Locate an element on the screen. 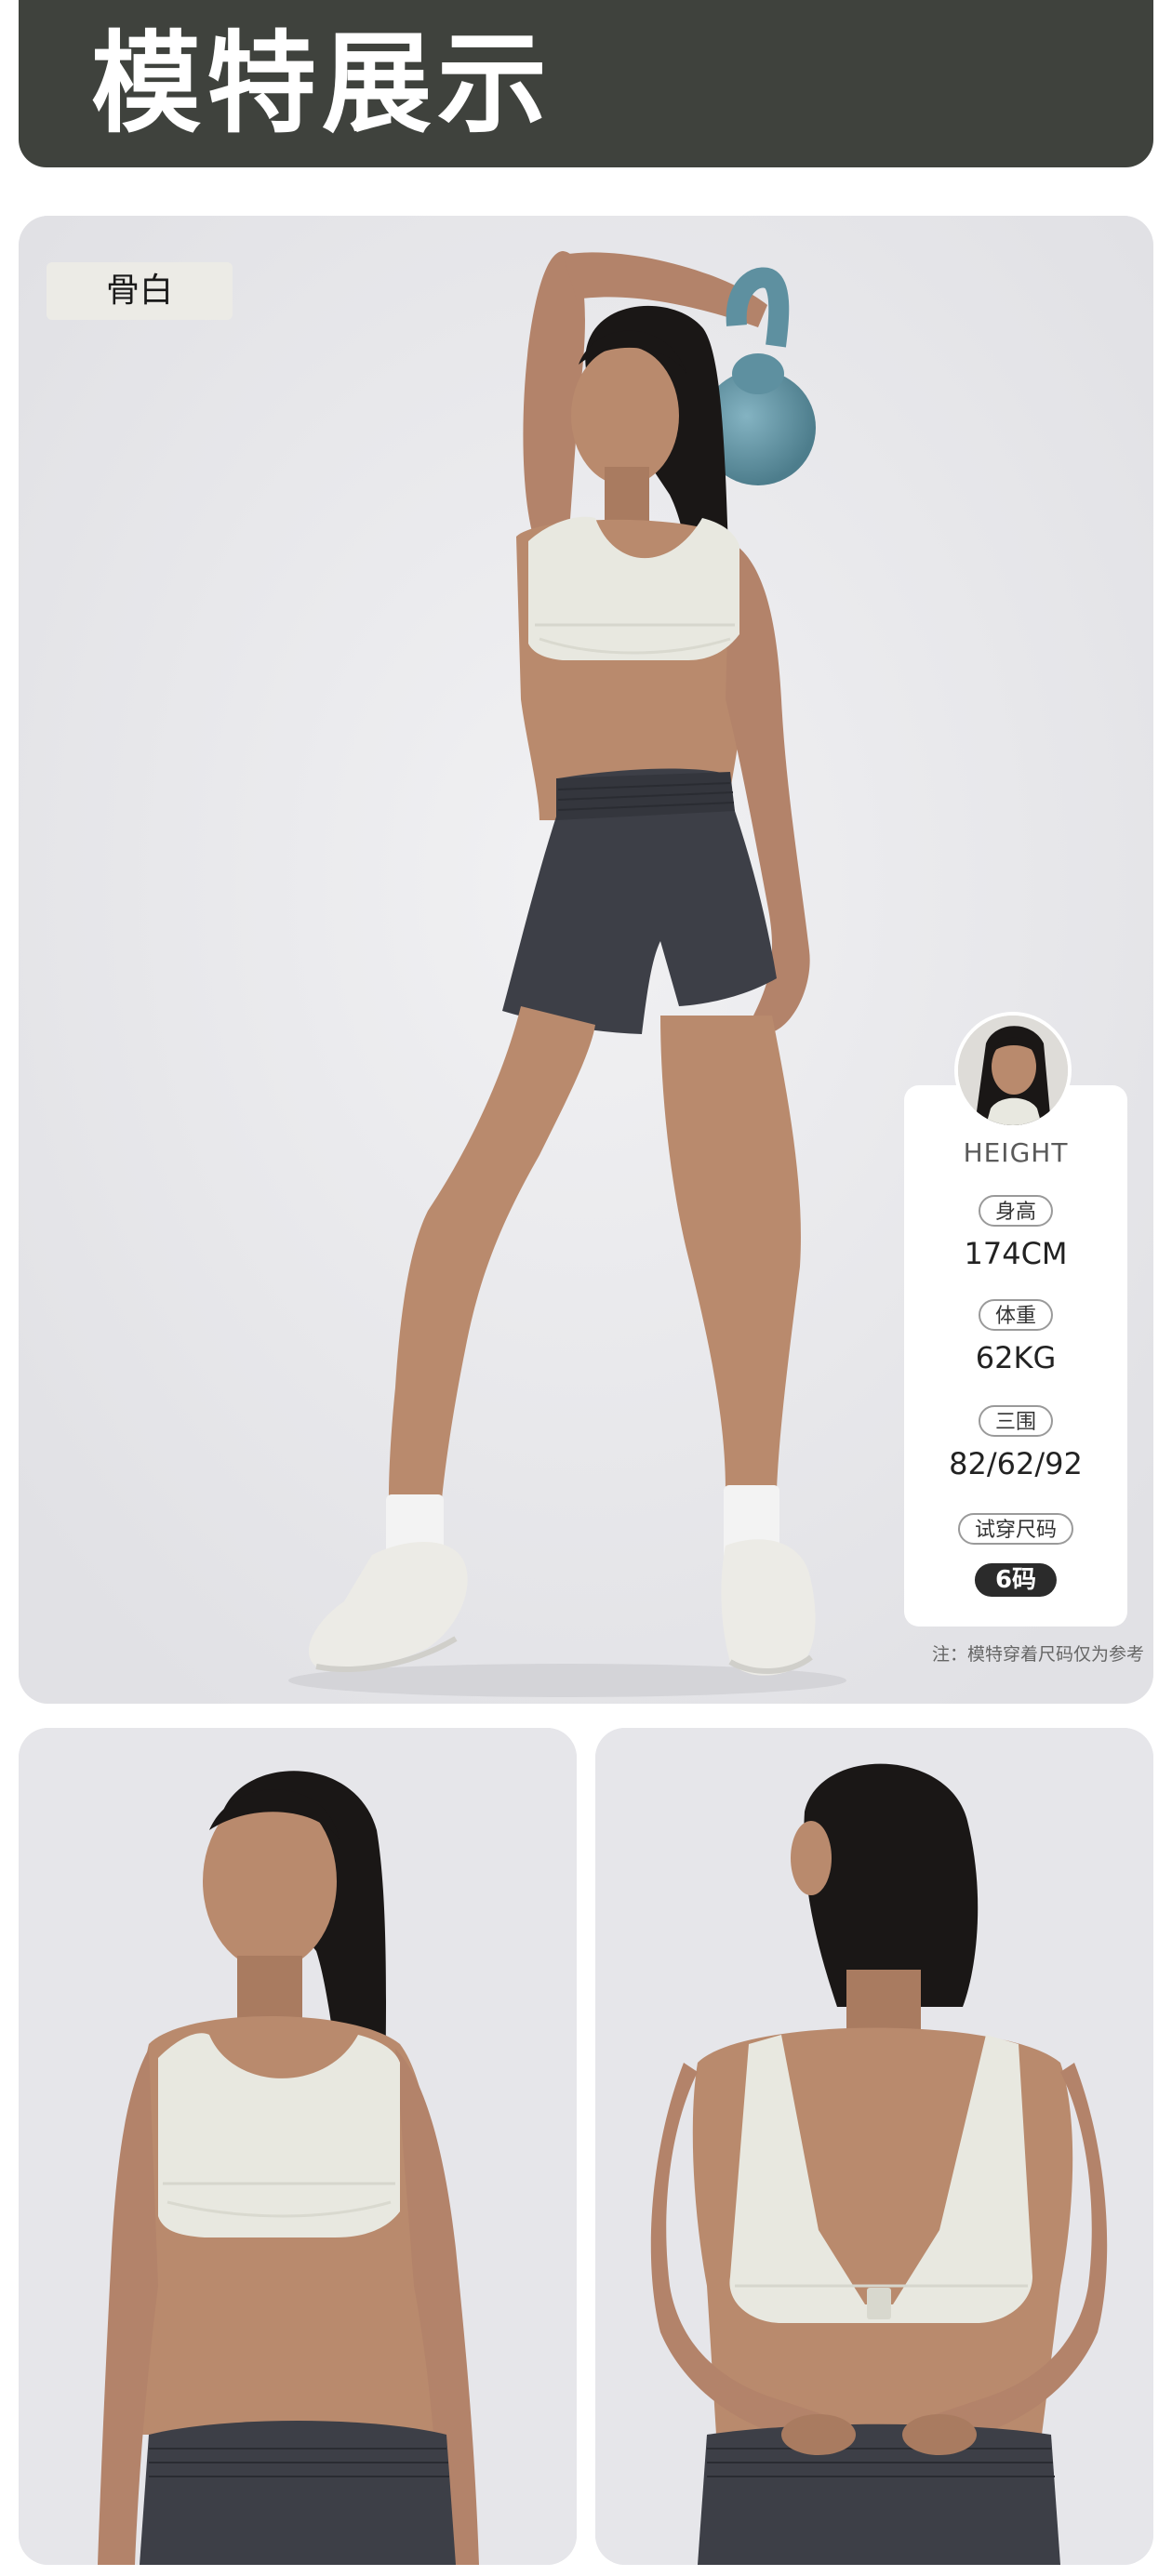 The height and width of the screenshot is (2576, 1172). size-reference-note: 注：模特穿着尺码仅为参考 is located at coordinates (1037, 1654).